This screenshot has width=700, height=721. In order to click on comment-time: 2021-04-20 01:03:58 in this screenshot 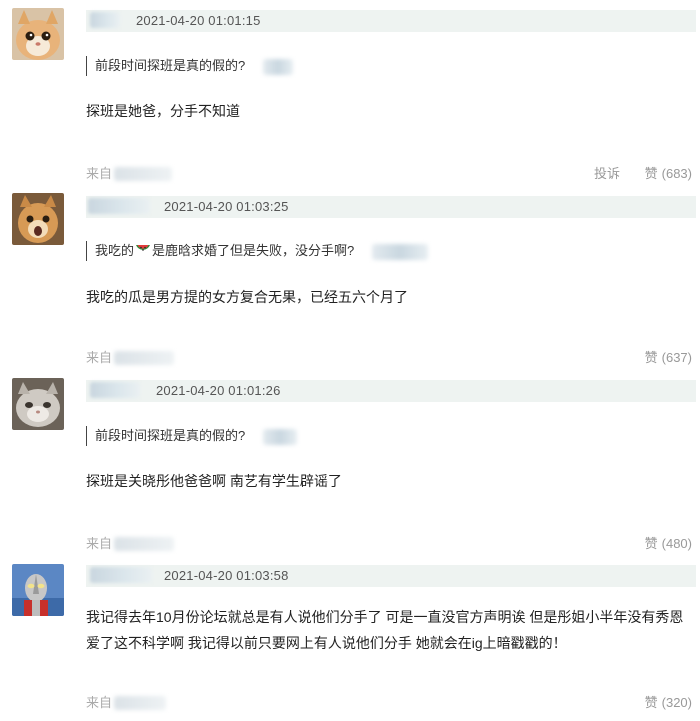, I will do `click(226, 575)`.